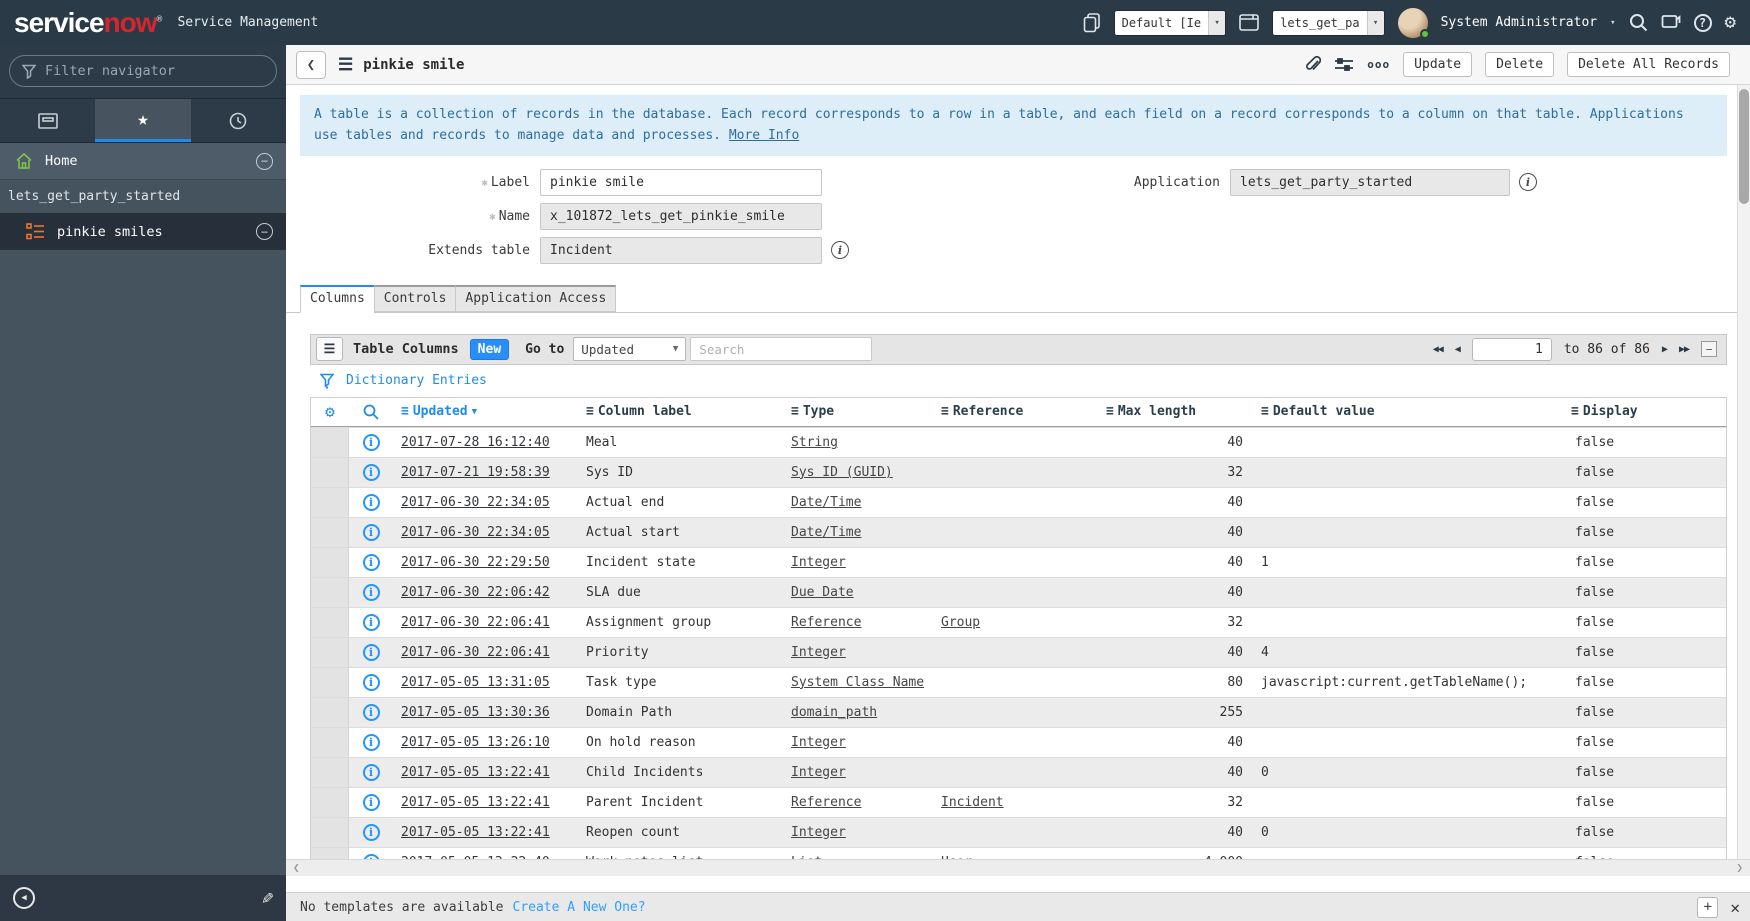 The image size is (1750, 921). I want to click on application-info-icon: i, so click(1528, 182).